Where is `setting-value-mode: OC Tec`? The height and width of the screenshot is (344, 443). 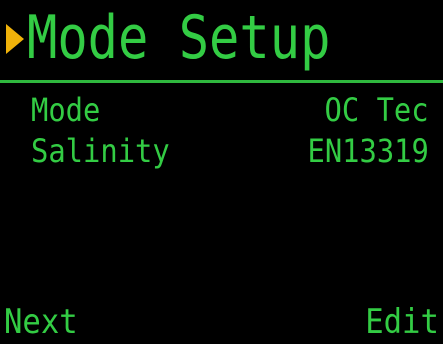 setting-value-mode: OC Tec is located at coordinates (376, 110).